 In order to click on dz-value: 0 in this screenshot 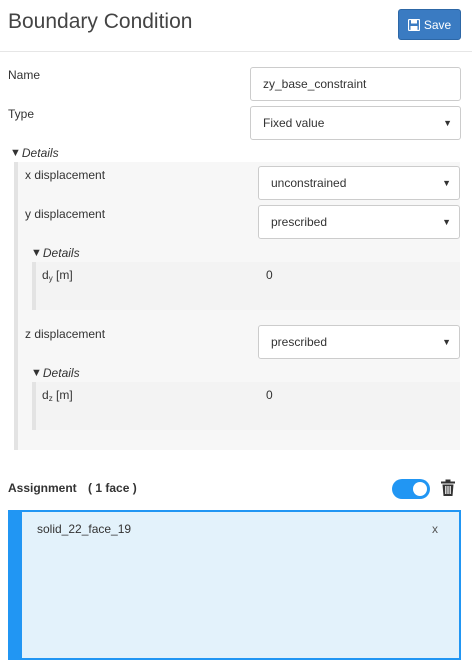, I will do `click(269, 395)`.